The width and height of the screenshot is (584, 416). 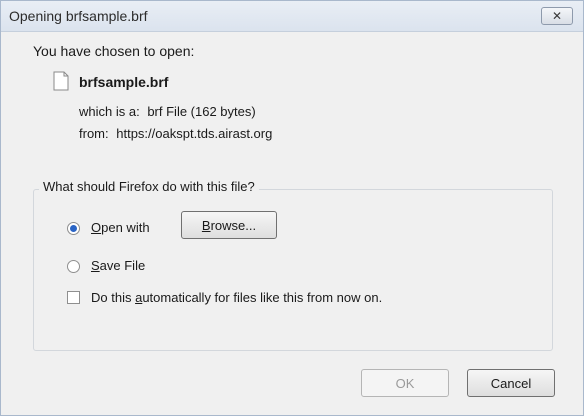 What do you see at coordinates (122, 265) in the screenshot?
I see `save-file-text: ave File` at bounding box center [122, 265].